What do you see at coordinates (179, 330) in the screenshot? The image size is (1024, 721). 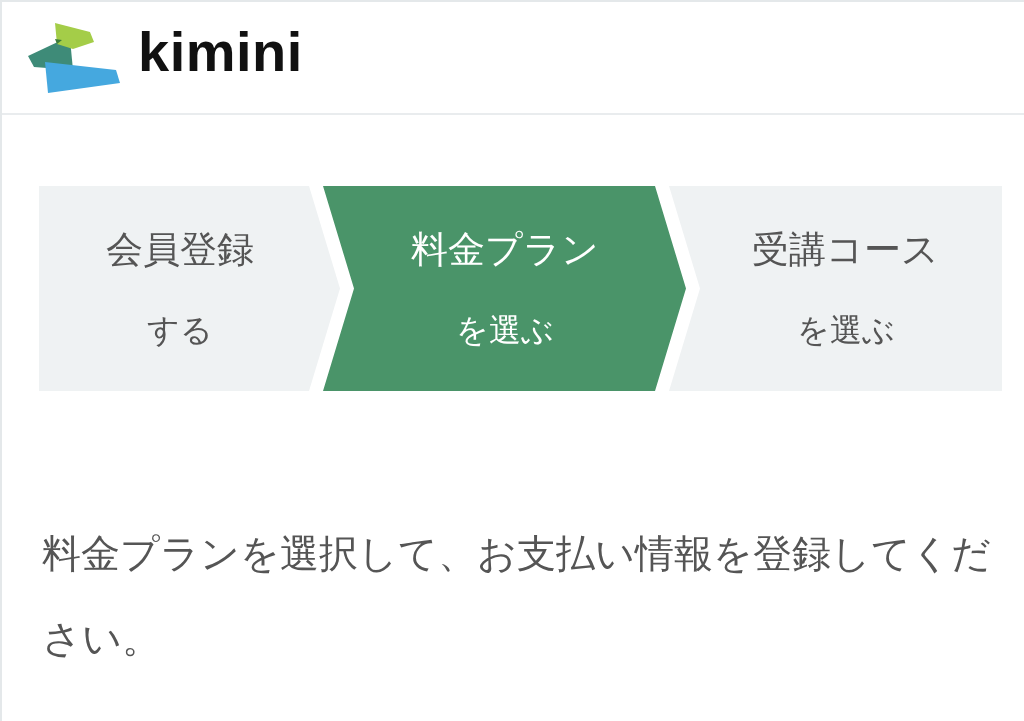 I see `step-subtitle: する` at bounding box center [179, 330].